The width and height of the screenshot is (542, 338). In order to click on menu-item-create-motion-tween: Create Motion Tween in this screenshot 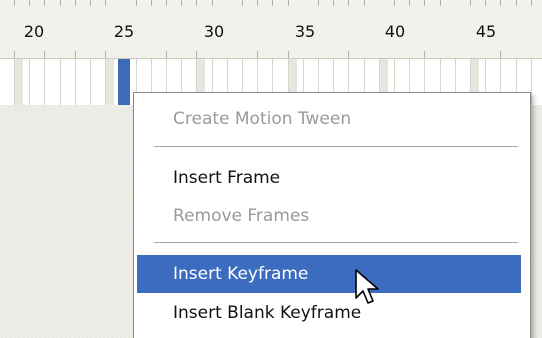, I will do `click(329, 119)`.